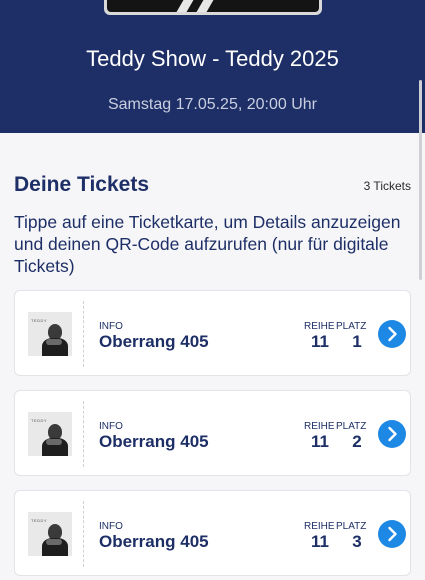  What do you see at coordinates (212, 333) in the screenshot?
I see `ticket-card: TEDDY INFO Oberrang 405 REIHE PLATZ 11 1` at bounding box center [212, 333].